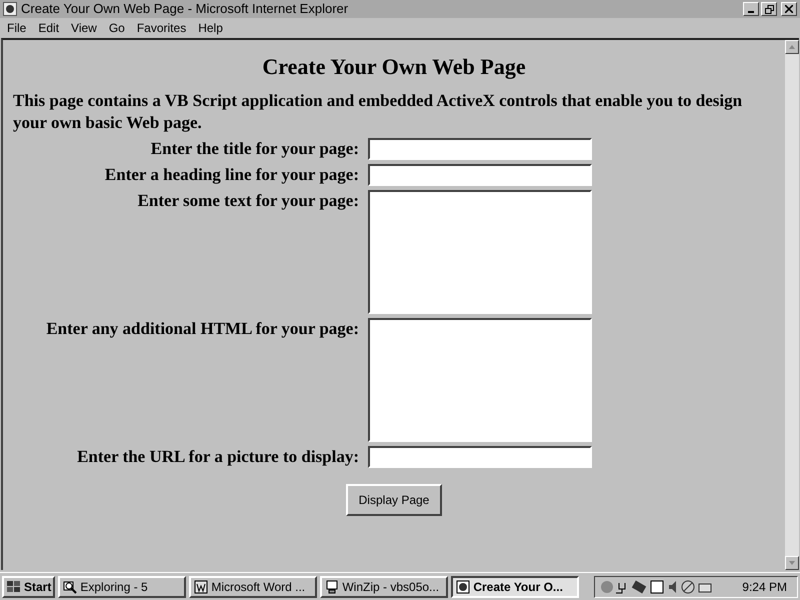 The image size is (800, 600). I want to click on window-title: Create Your Own Web Page - Microsoft Internet Explorer, so click(185, 9).